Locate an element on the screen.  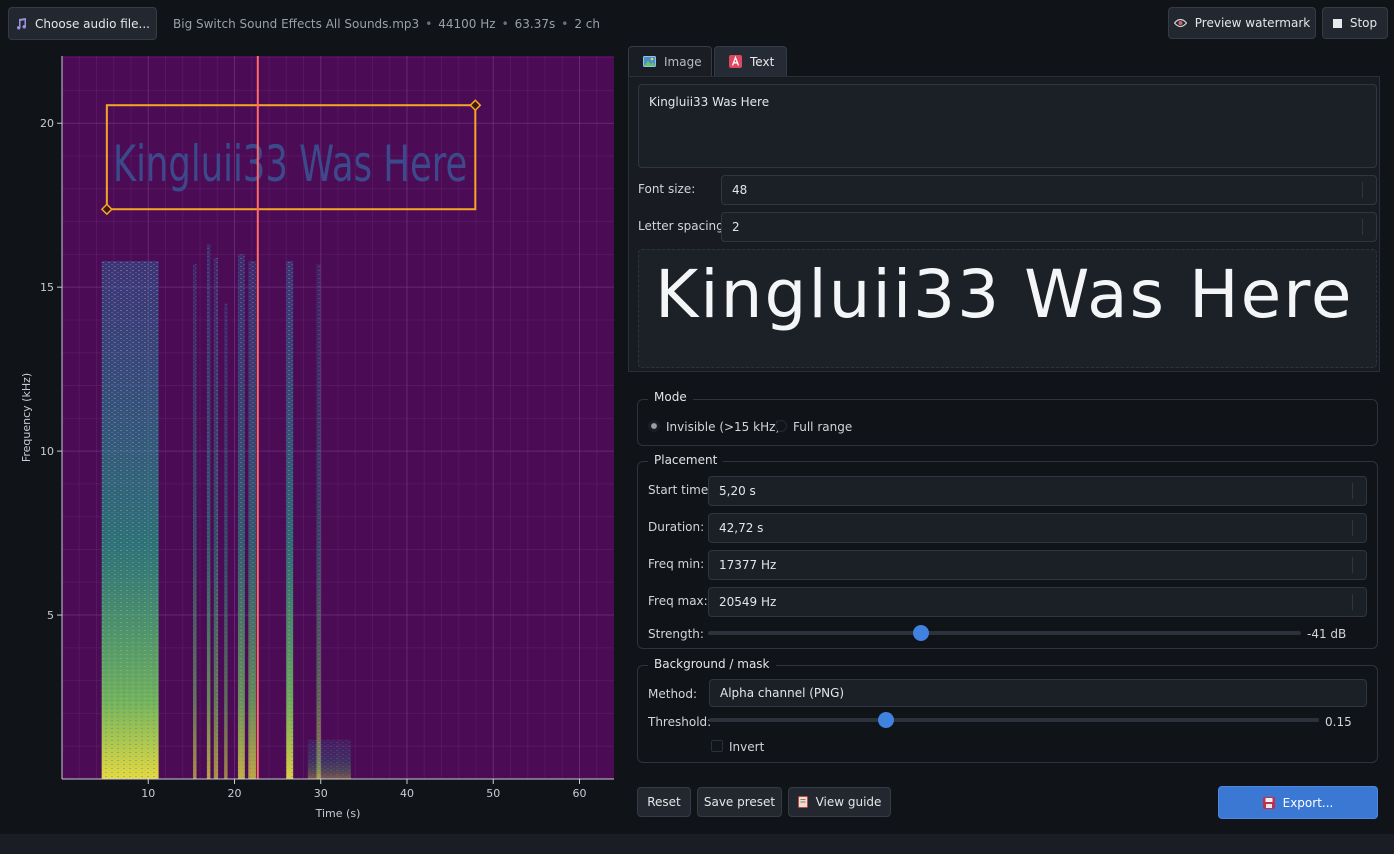
y-tick-label: 5 is located at coordinates (50, 615).